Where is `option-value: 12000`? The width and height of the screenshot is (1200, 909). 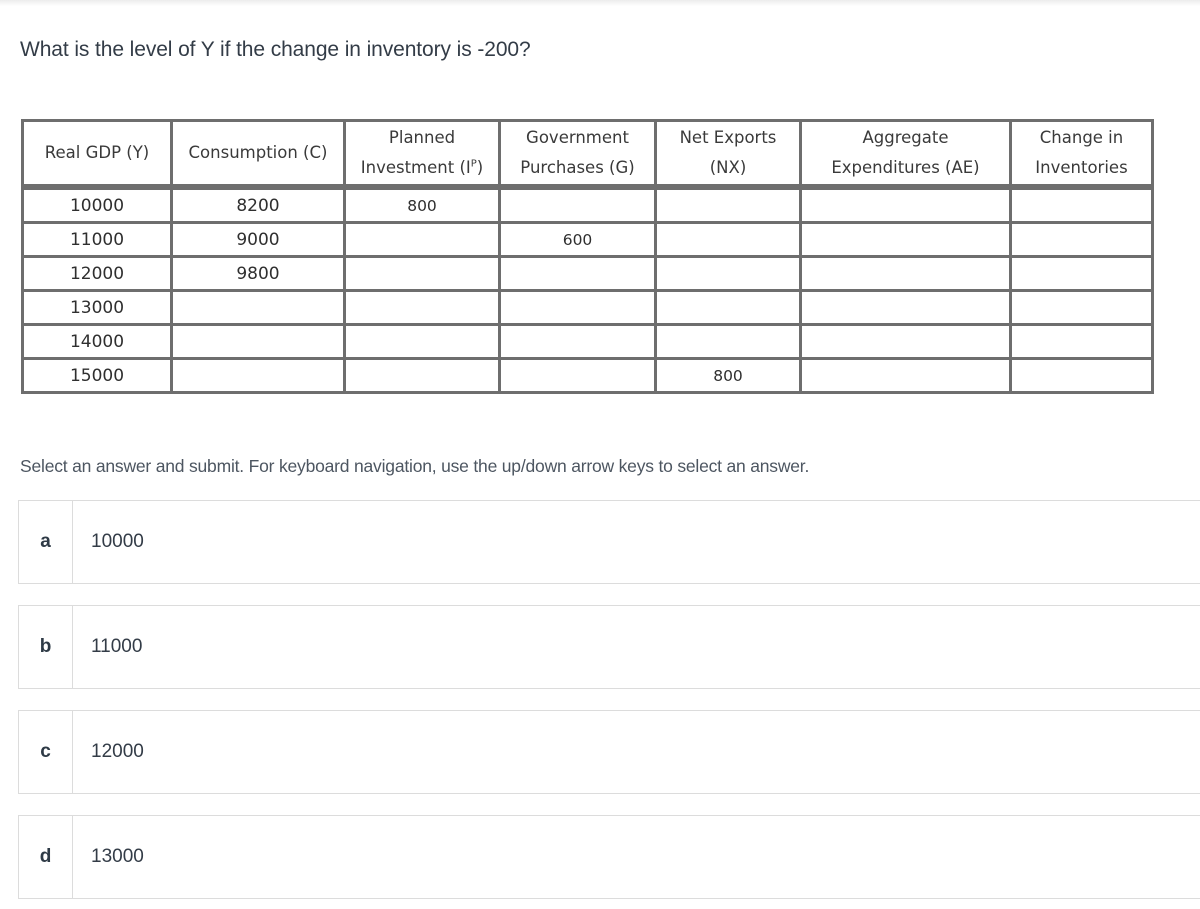
option-value: 12000 is located at coordinates (117, 751).